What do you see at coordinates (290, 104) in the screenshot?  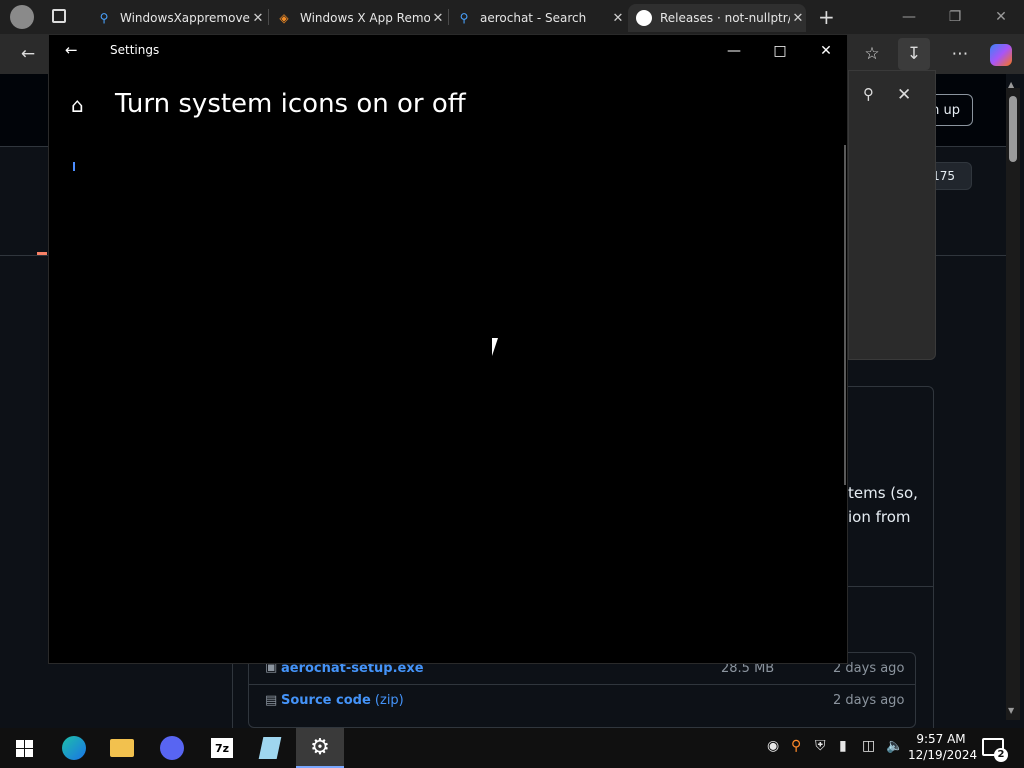 I see `page-title: Turn system icons on or off` at bounding box center [290, 104].